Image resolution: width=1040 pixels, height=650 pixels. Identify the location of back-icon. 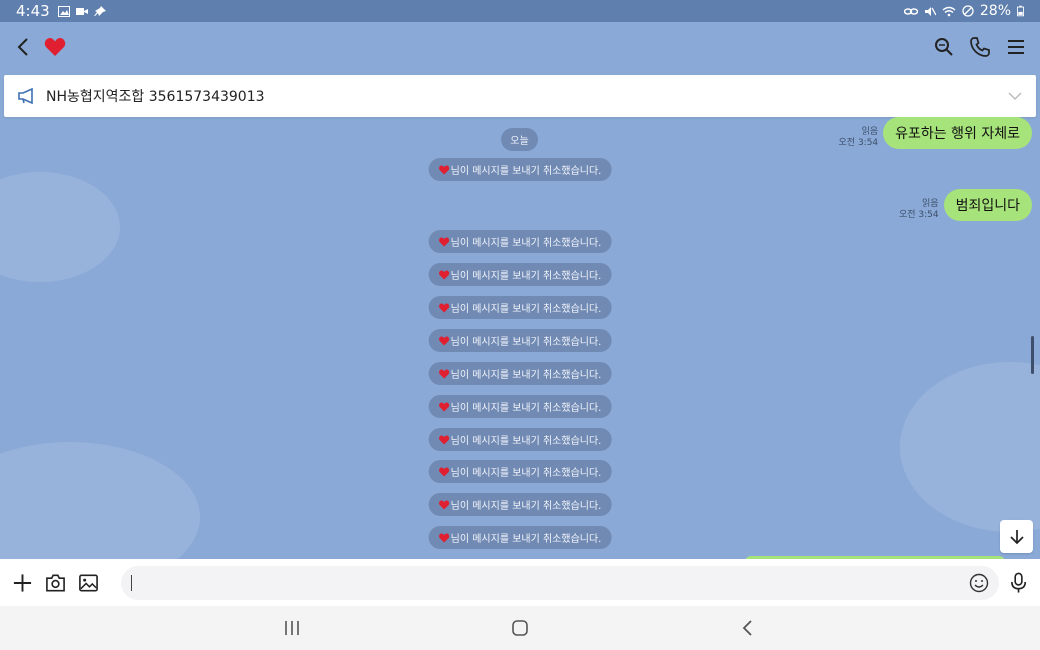
(24, 47).